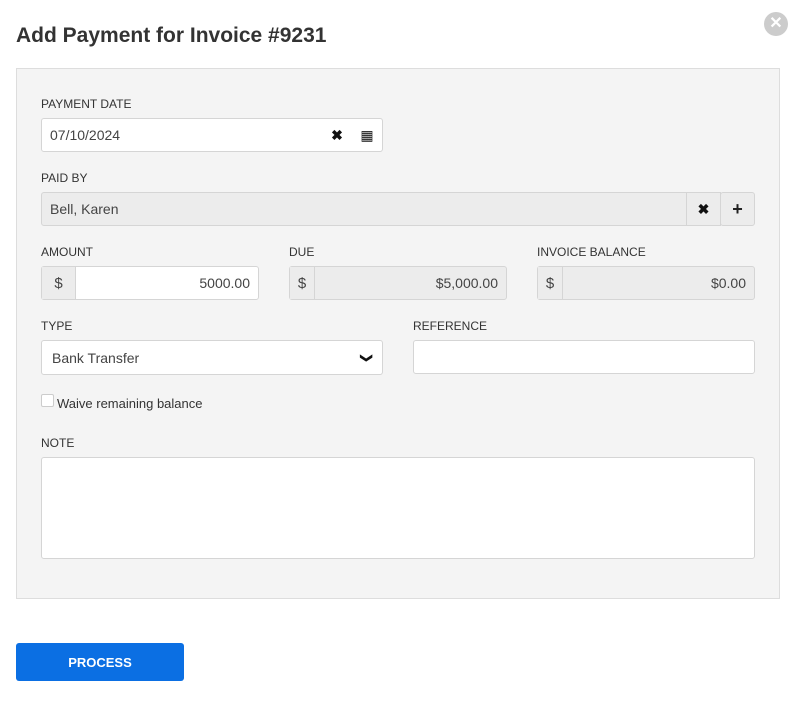 The height and width of the screenshot is (714, 793). Describe the element at coordinates (47, 400) in the screenshot. I see `waive-checkbox` at that location.